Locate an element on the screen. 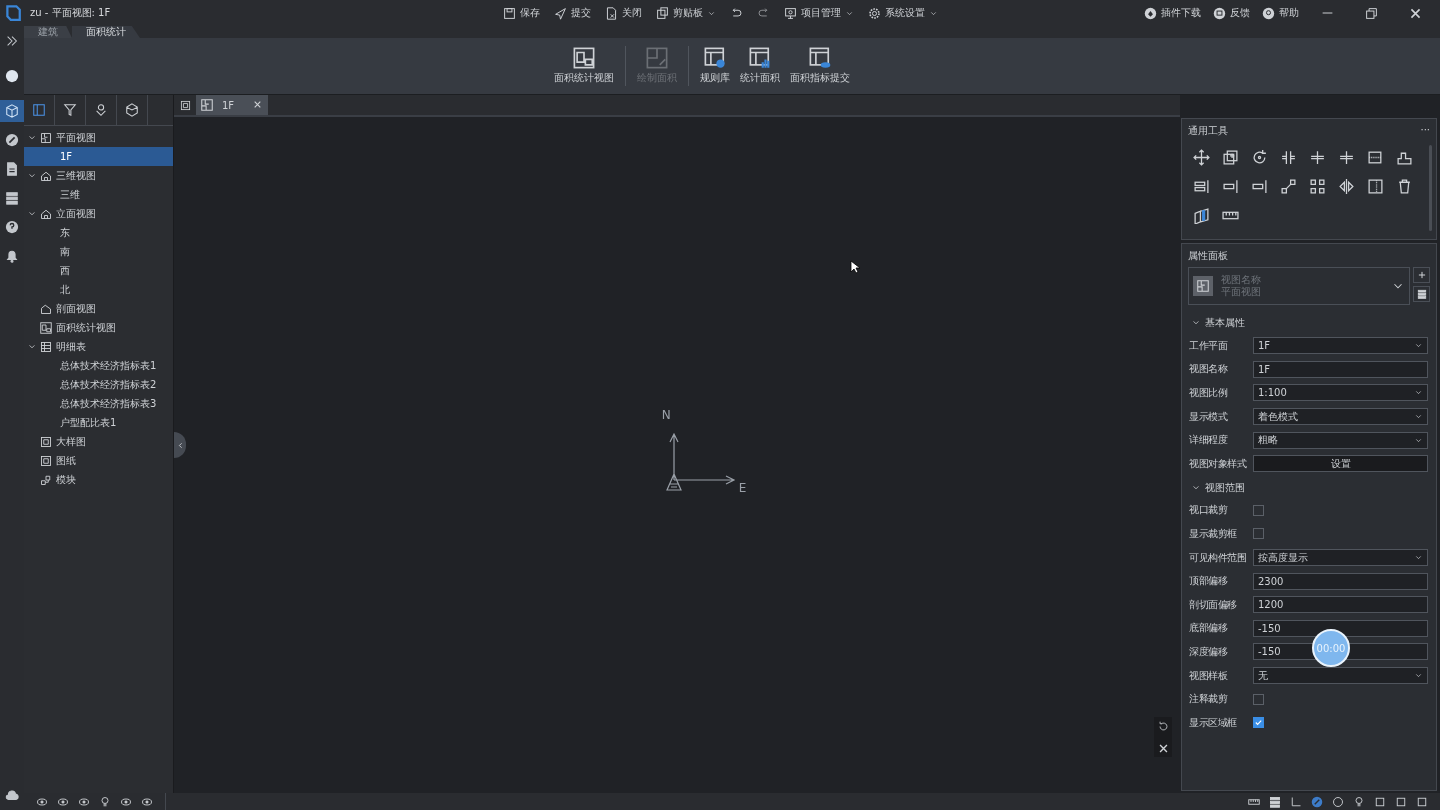  property-label: 深度偏移 is located at coordinates (1209, 651).